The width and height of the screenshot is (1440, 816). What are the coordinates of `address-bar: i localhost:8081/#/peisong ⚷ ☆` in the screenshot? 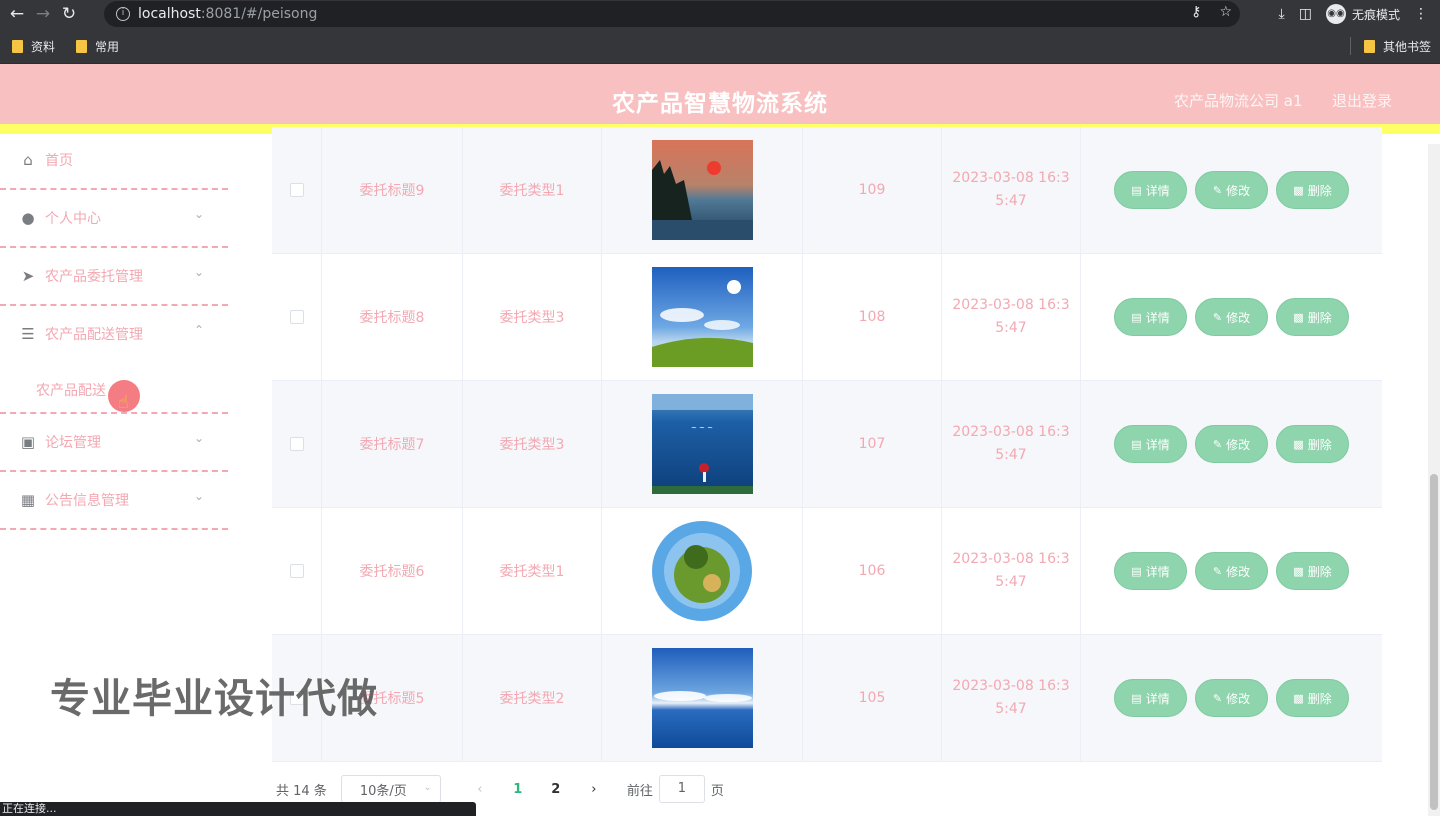 It's located at (672, 14).